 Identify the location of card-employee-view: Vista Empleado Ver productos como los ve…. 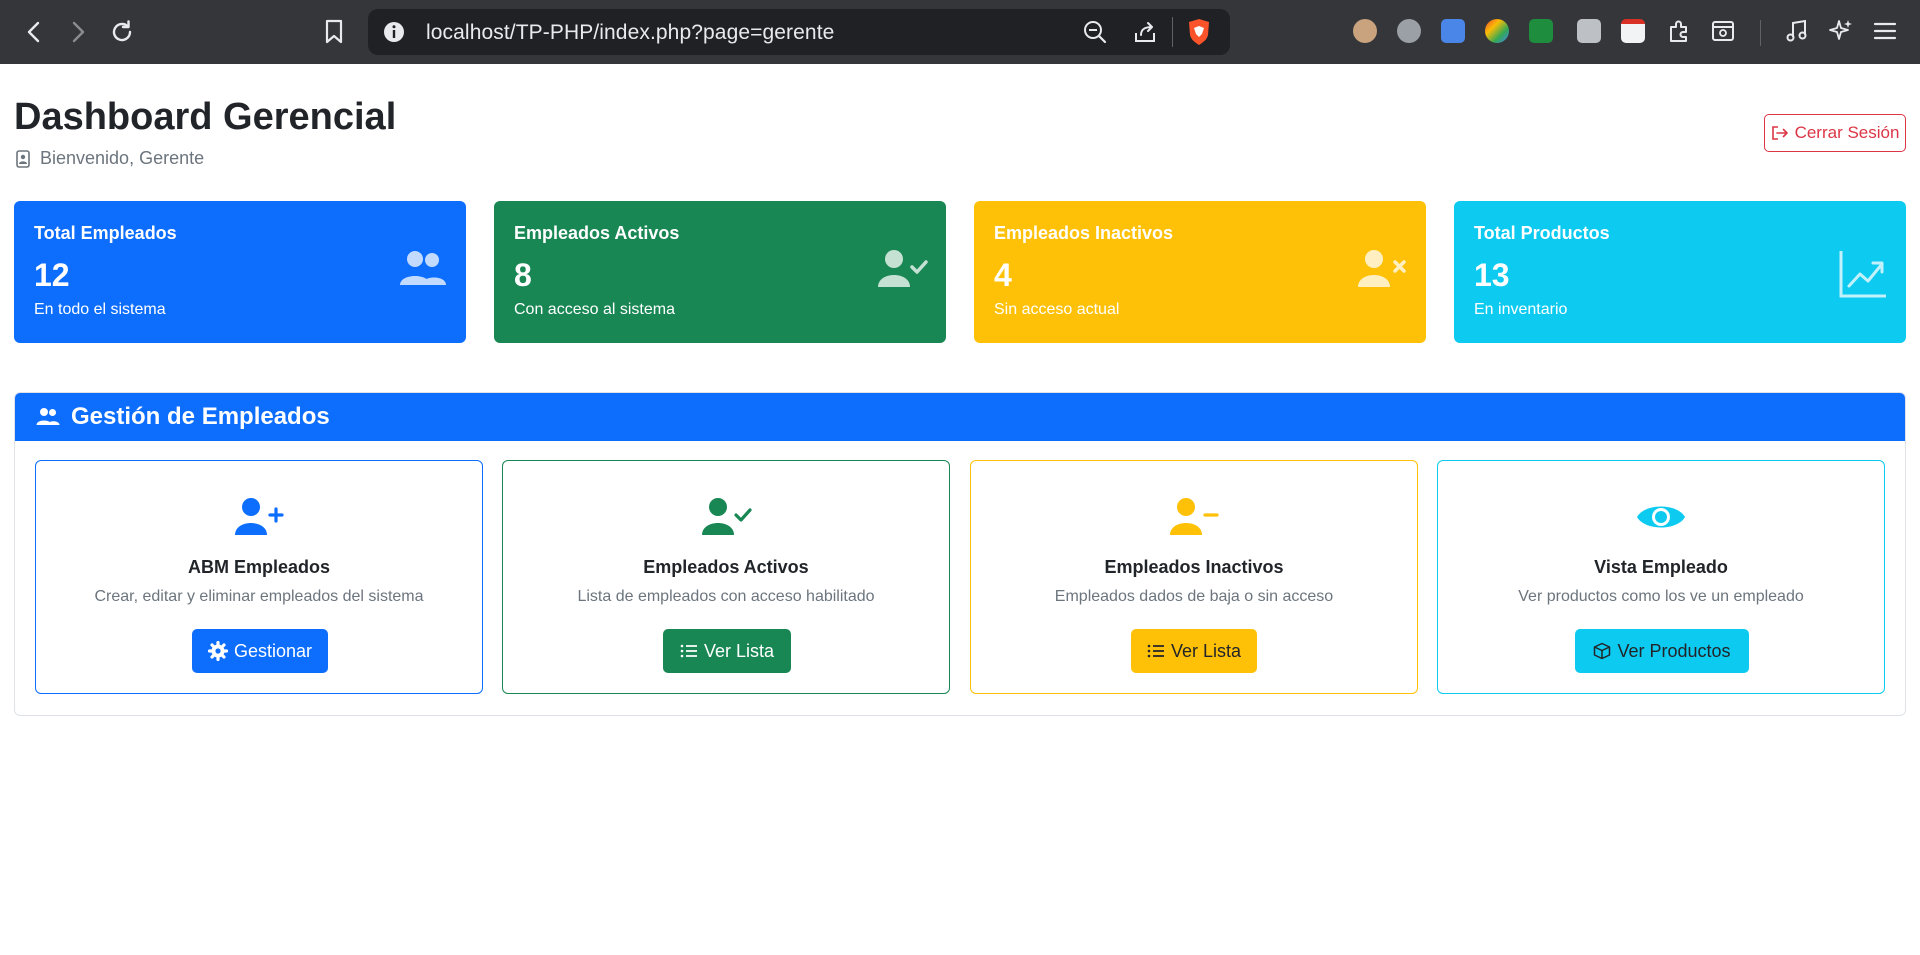
(1661, 577).